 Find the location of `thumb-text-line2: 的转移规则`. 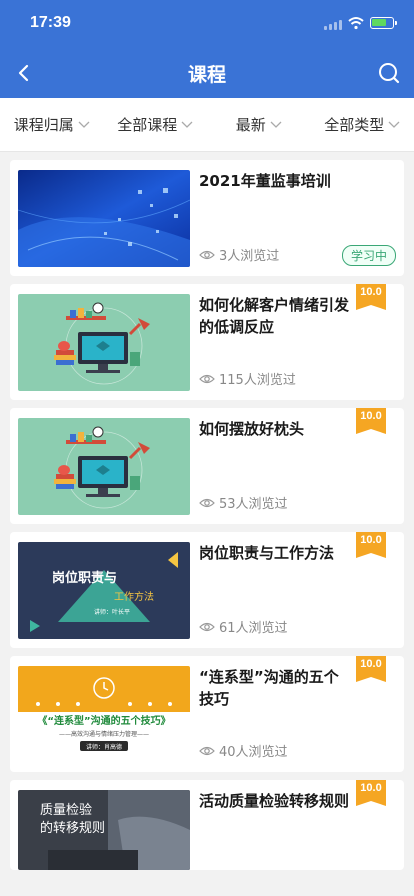

thumb-text-line2: 的转移规则 is located at coordinates (72, 828).